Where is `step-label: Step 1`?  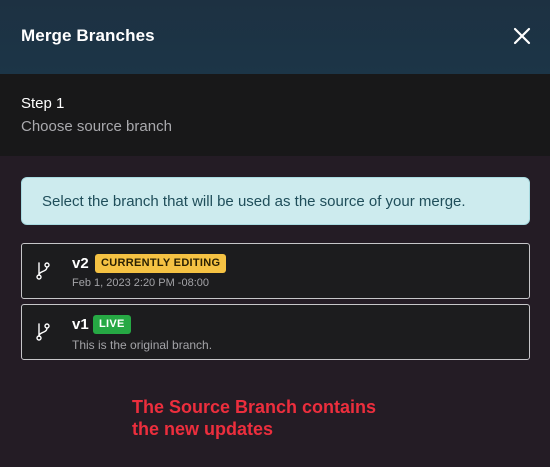
step-label: Step 1 is located at coordinates (43, 103).